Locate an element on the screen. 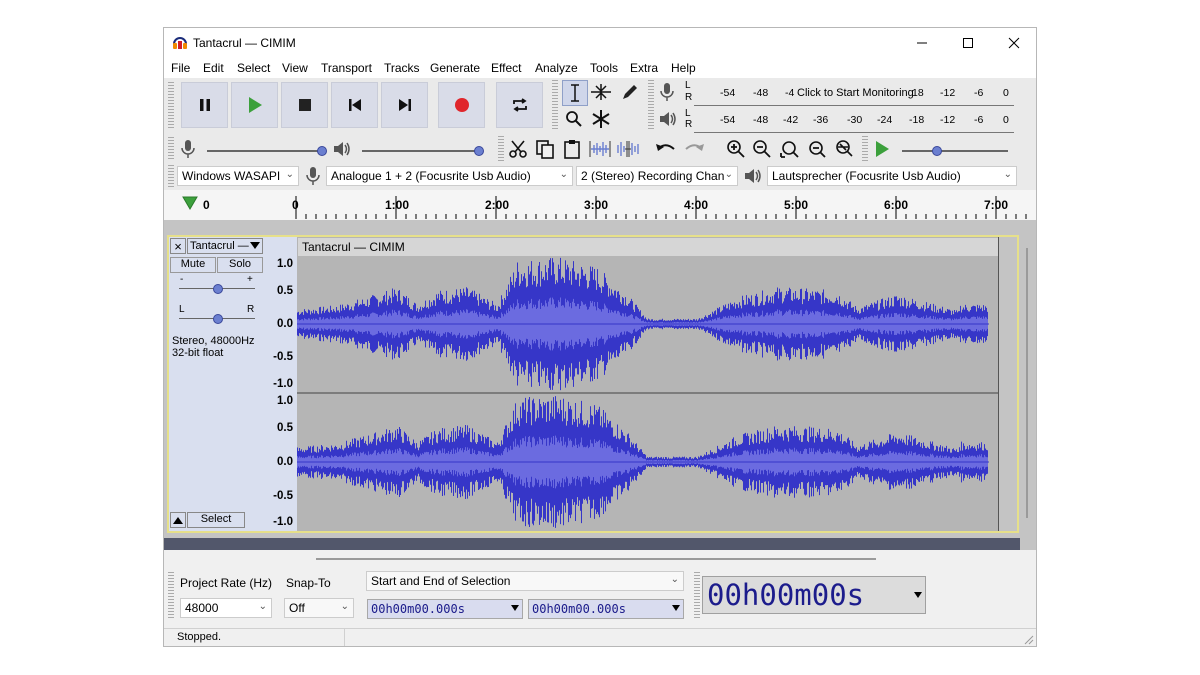 The width and height of the screenshot is (1200, 675). audio-position-display: 00h00m00s is located at coordinates (814, 595).